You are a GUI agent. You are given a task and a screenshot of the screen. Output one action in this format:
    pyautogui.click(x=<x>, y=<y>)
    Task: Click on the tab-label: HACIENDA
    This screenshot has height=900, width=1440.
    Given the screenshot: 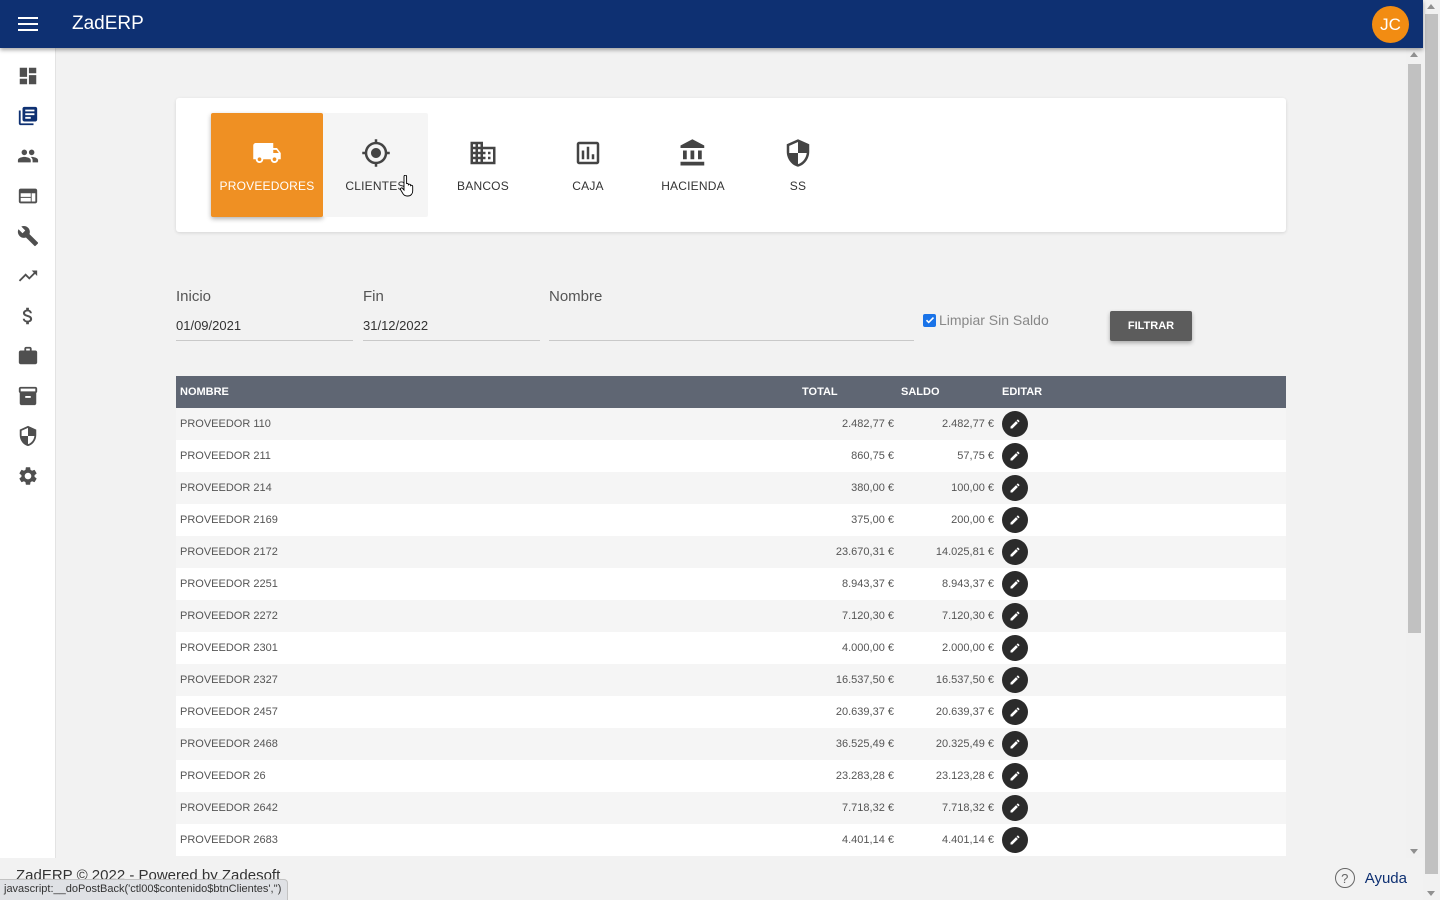 What is the action you would take?
    pyautogui.click(x=693, y=186)
    